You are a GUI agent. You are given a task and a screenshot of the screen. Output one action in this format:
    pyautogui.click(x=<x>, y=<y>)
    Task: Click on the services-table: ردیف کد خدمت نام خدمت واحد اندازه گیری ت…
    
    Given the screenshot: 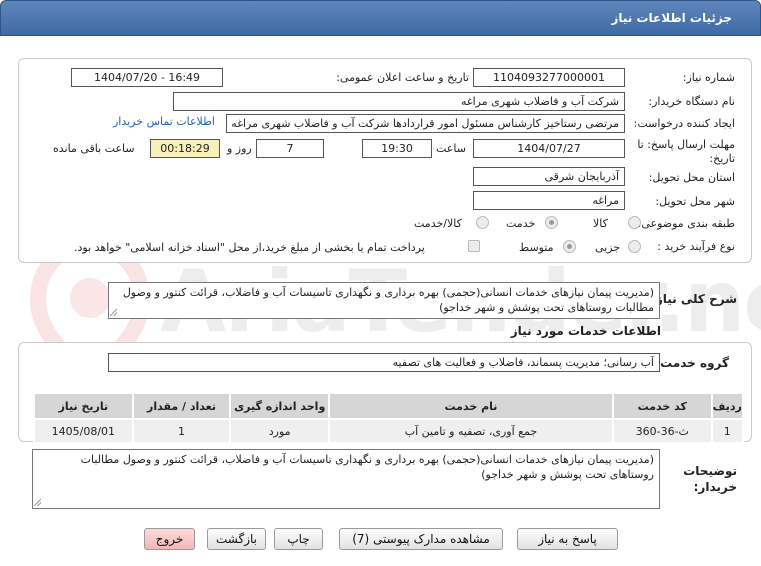 What is the action you would take?
    pyautogui.click(x=389, y=418)
    